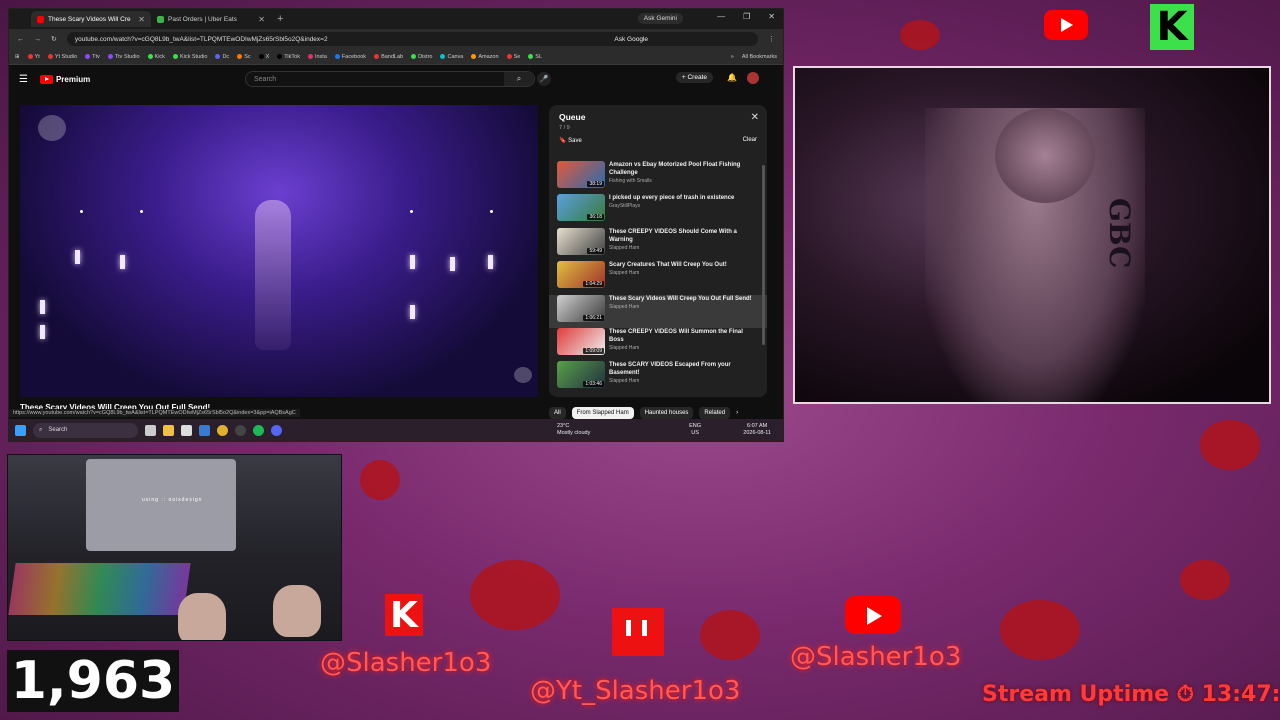 Image resolution: width=1280 pixels, height=720 pixels. Describe the element at coordinates (204, 430) in the screenshot. I see `store-icon` at that location.